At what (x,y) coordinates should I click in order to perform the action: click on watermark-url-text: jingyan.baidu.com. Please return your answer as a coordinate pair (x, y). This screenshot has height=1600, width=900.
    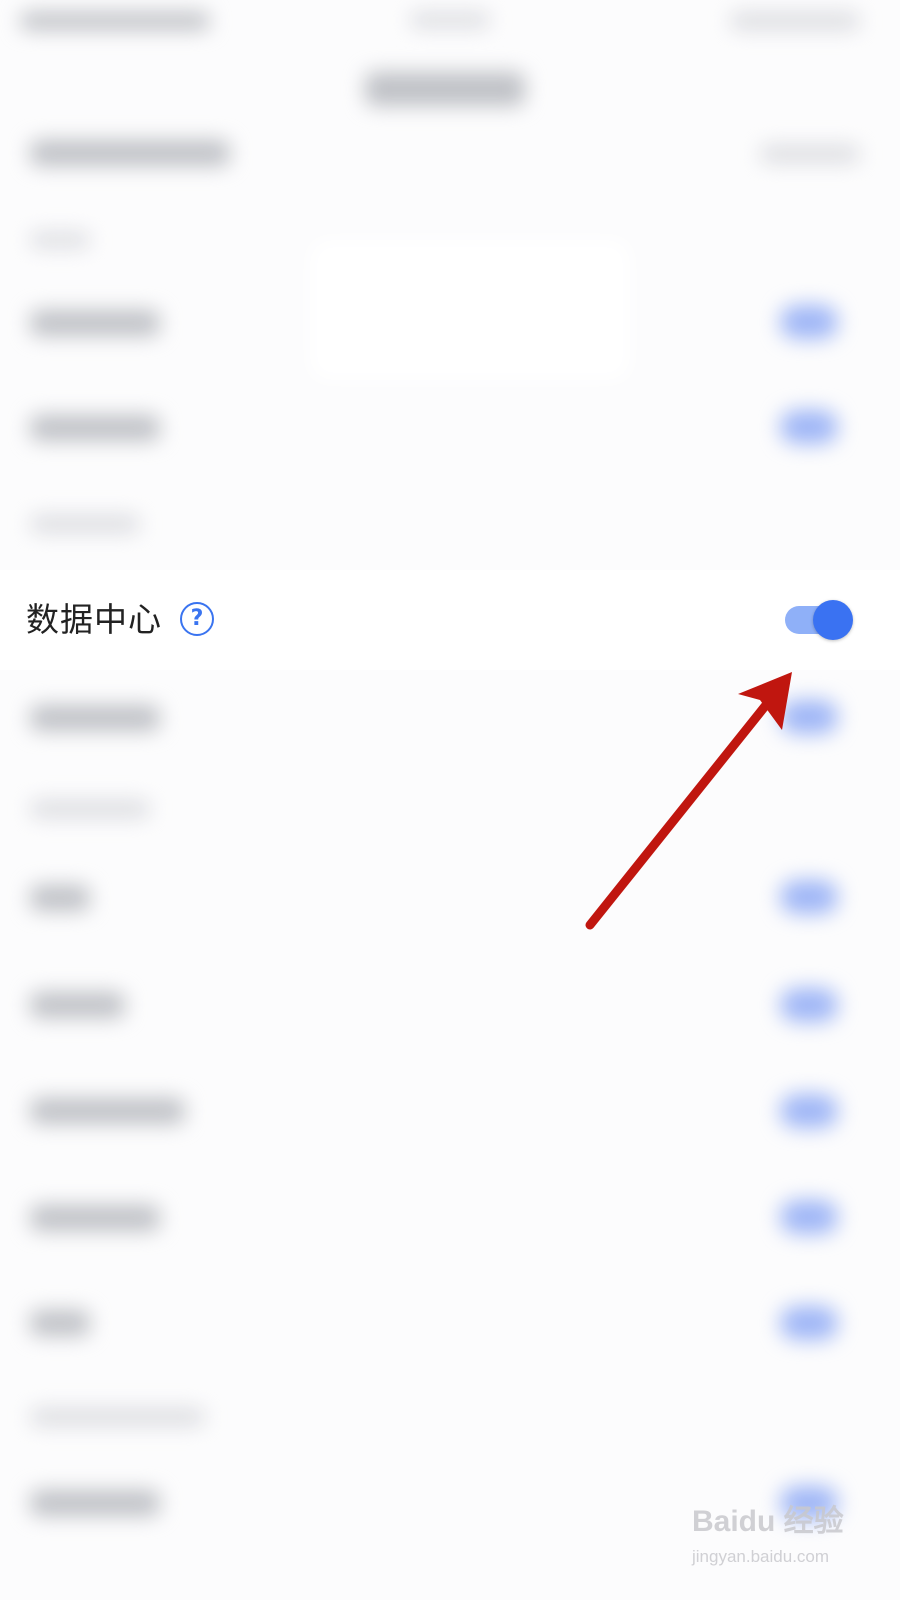
    Looking at the image, I should click on (761, 1556).